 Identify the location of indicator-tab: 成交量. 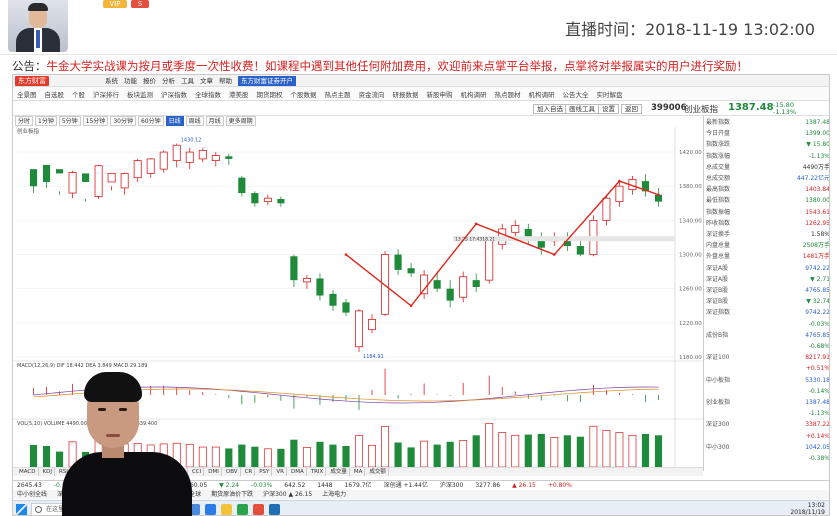
(339, 472).